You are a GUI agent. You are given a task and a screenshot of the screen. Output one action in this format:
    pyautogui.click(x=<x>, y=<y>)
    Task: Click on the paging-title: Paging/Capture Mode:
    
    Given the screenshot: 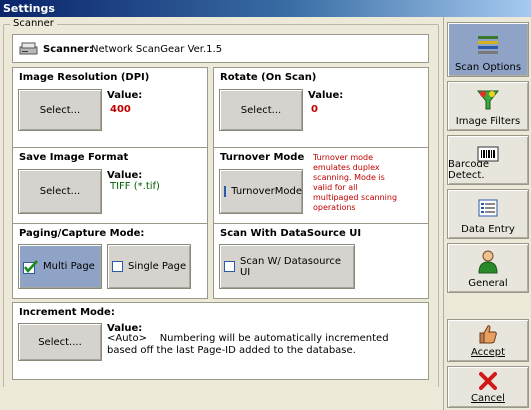 What is the action you would take?
    pyautogui.click(x=82, y=233)
    